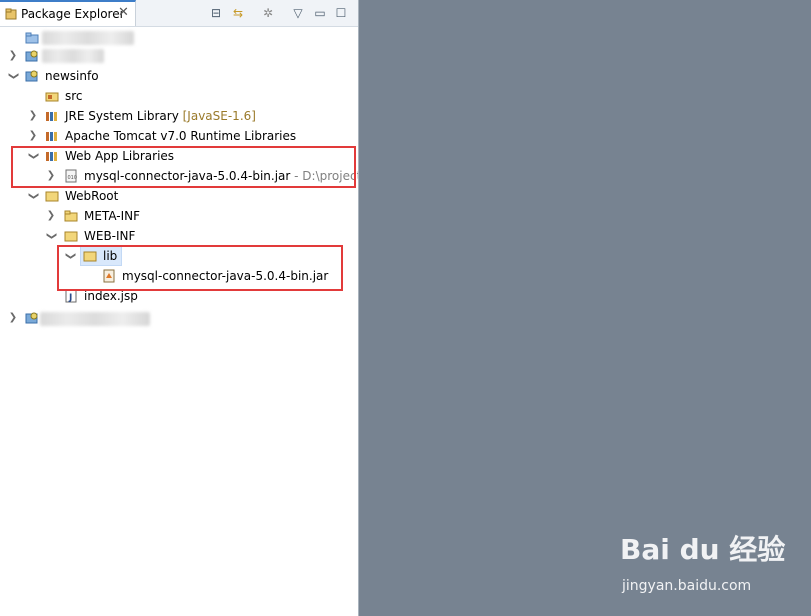 This screenshot has height=616, width=811. I want to click on link-with-editor-icon: ⇆, so click(238, 13).